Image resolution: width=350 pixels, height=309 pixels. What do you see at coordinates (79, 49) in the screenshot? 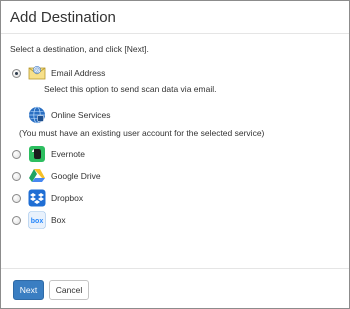
I see `instruction-text: Select a destination, and click [Next].` at bounding box center [79, 49].